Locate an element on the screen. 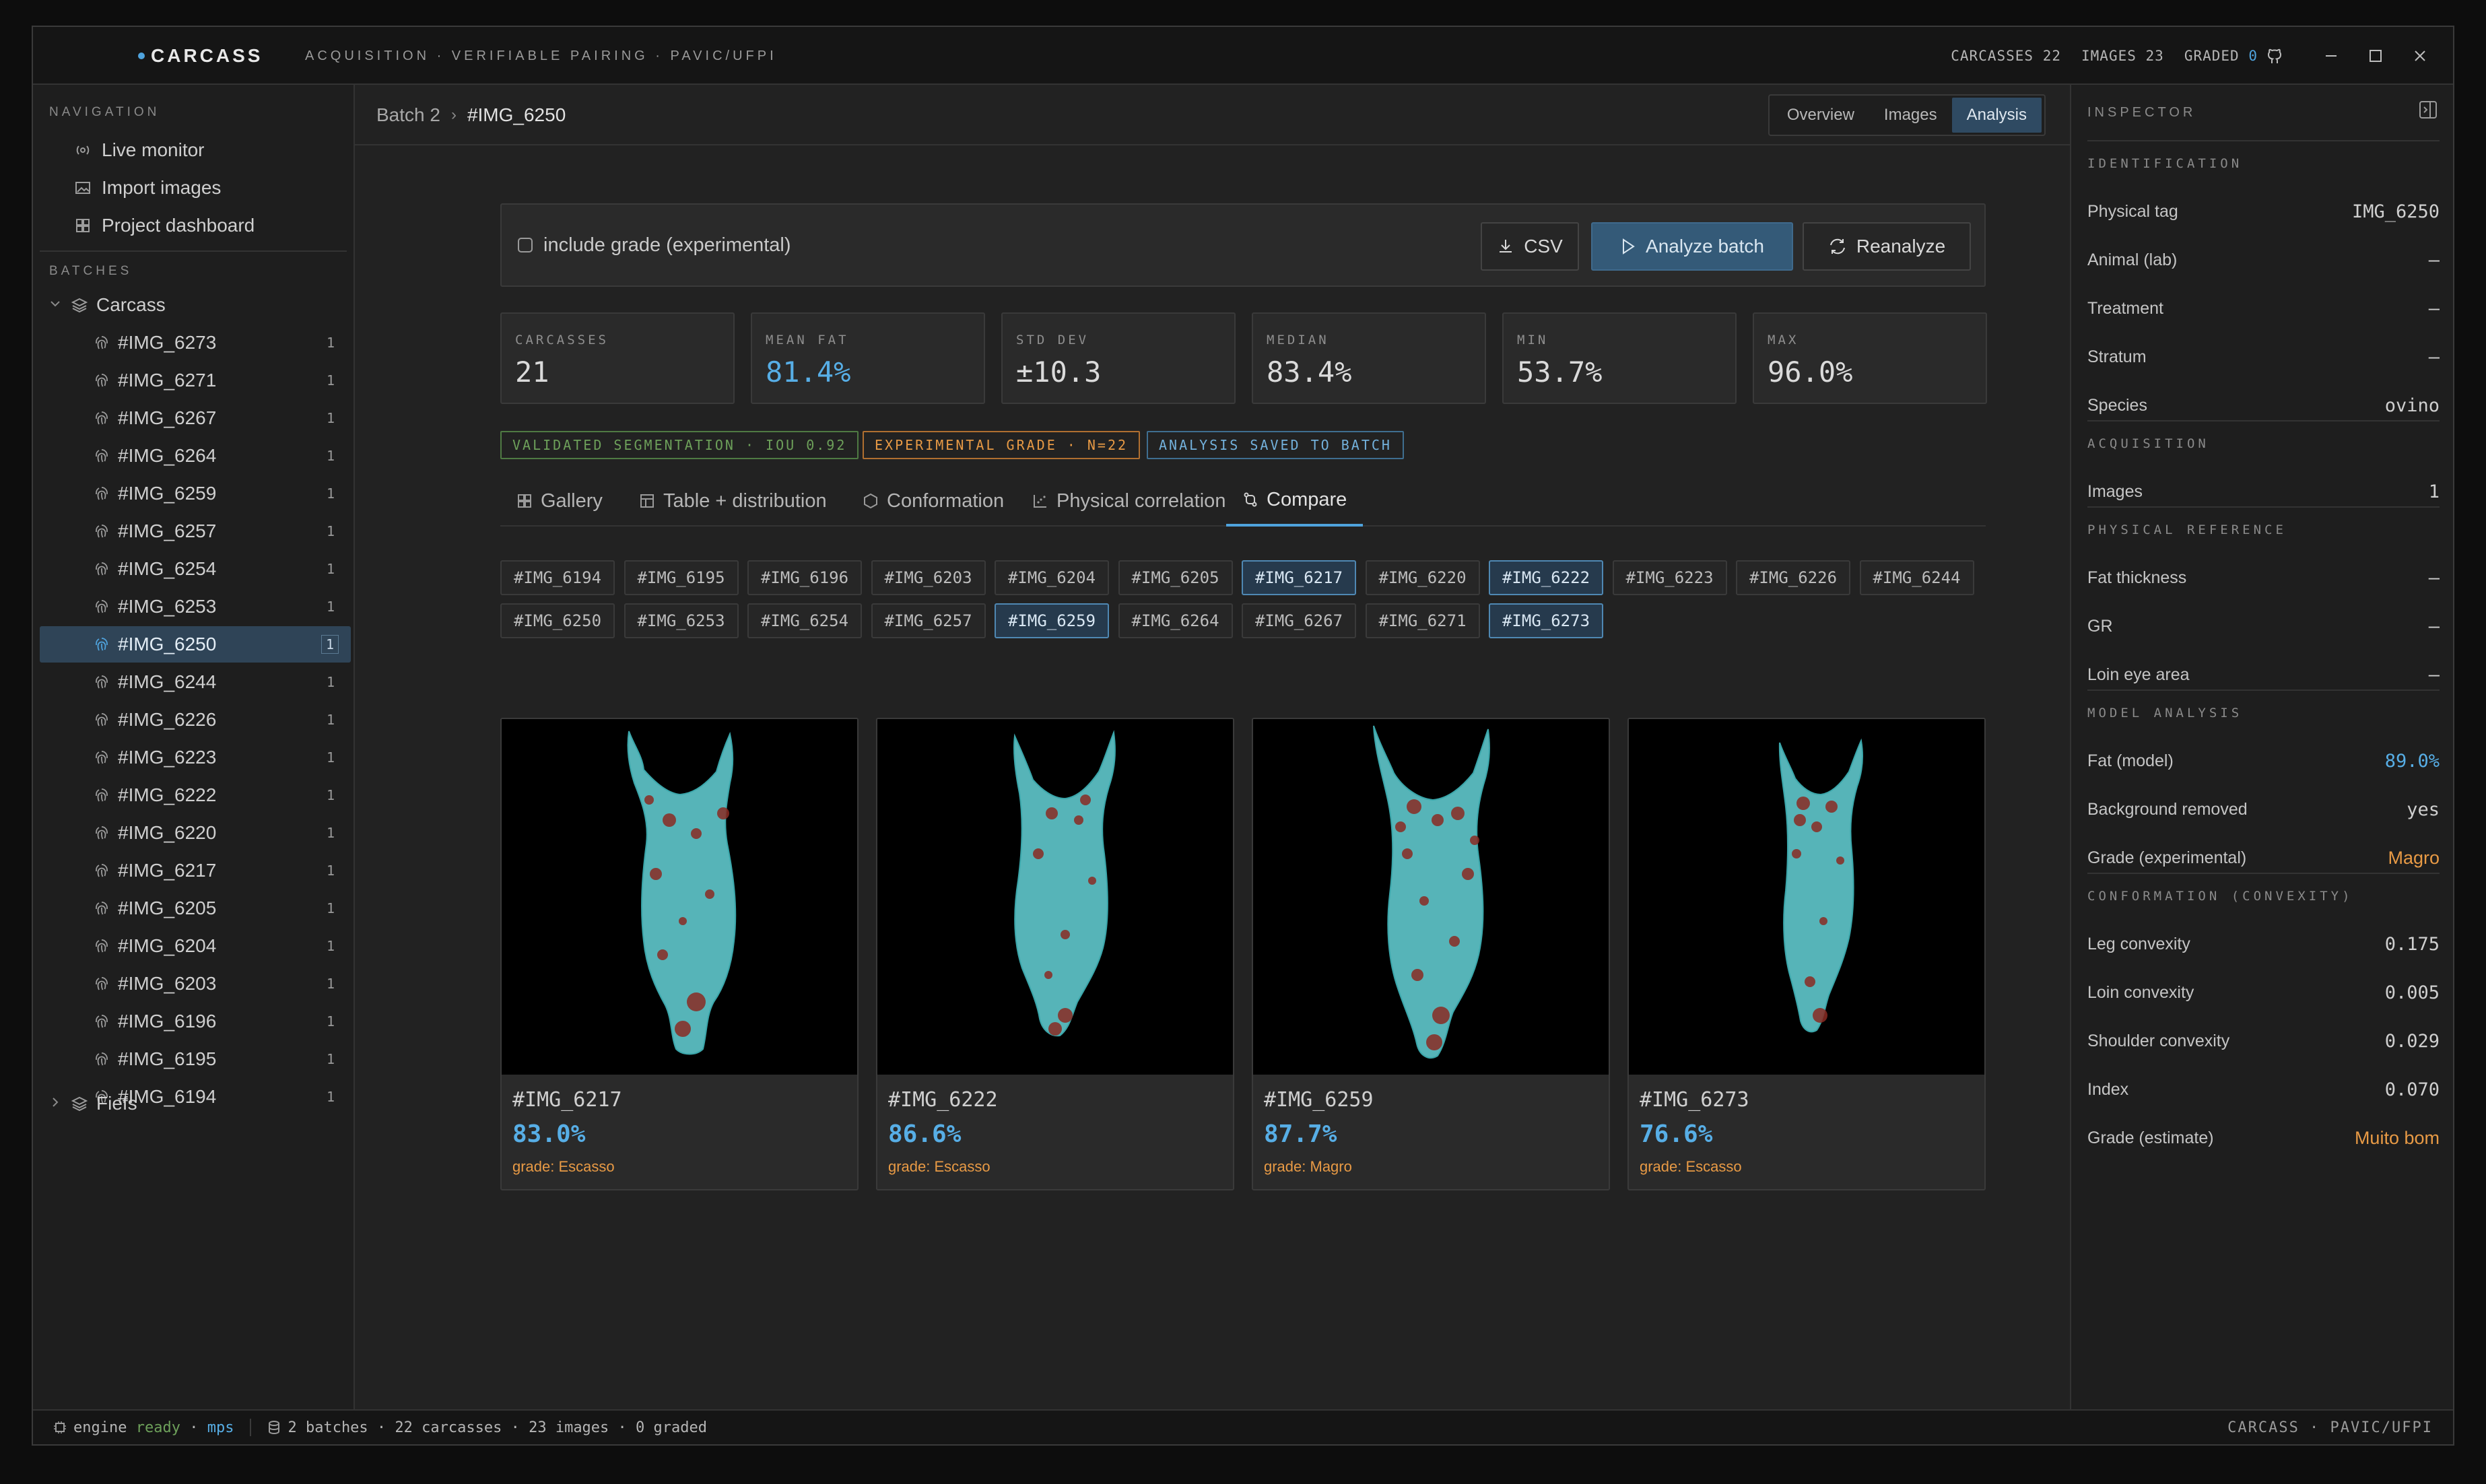  image-chip: #IMG_6259 is located at coordinates (1052, 620).